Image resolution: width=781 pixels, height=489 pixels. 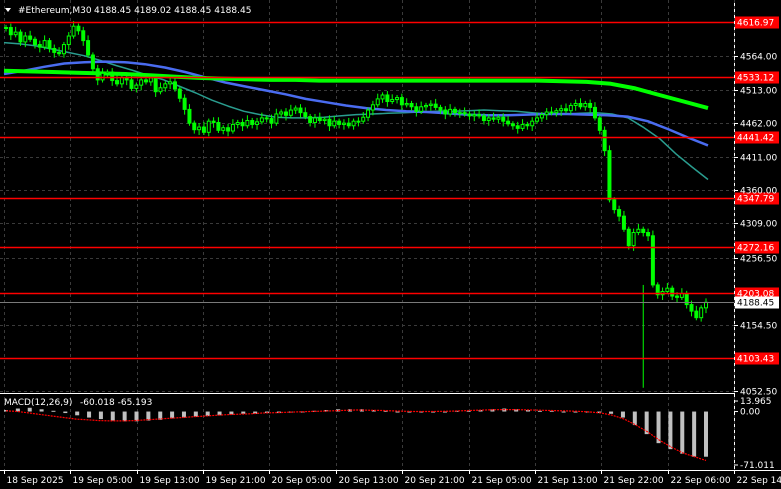 What do you see at coordinates (758, 327) in the screenshot?
I see `price-tick-label: 4154.50` at bounding box center [758, 327].